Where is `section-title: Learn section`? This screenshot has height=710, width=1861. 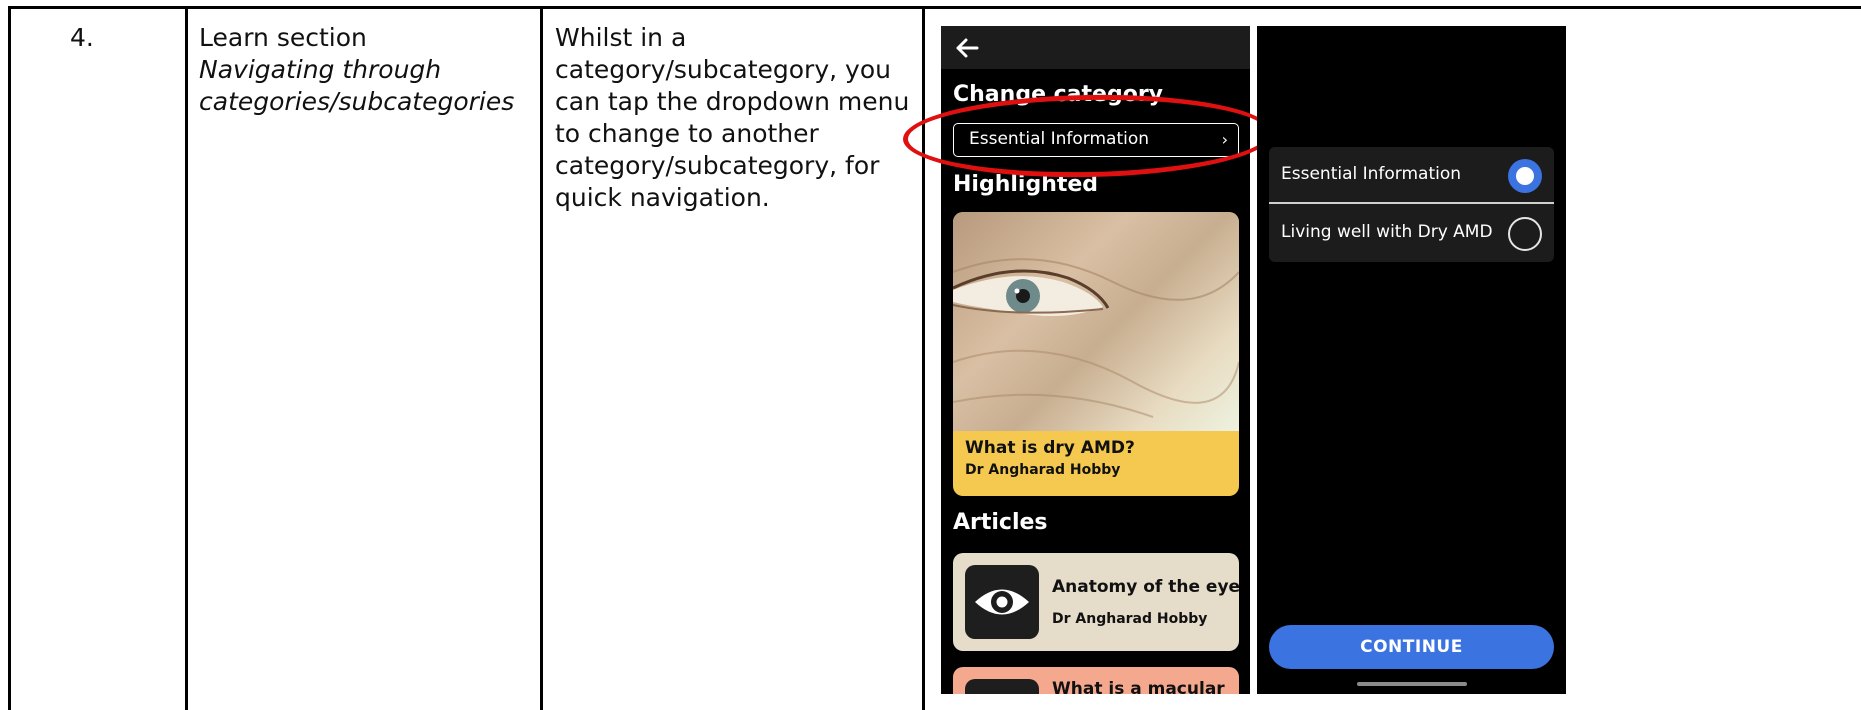
section-title: Learn section is located at coordinates (283, 37).